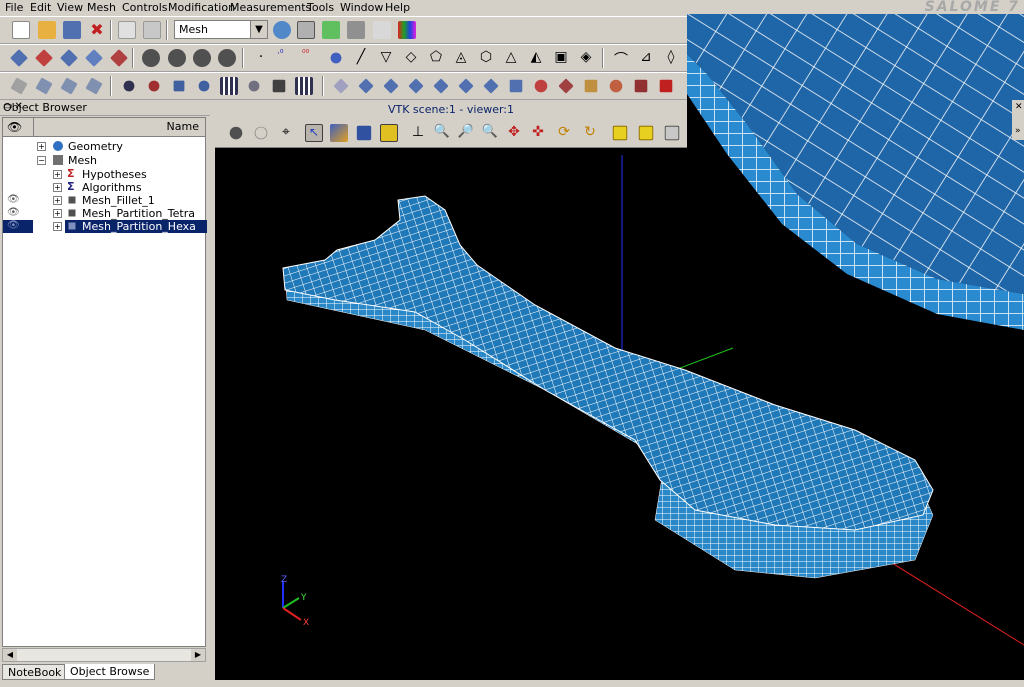  I want to click on chevron-down-icon: ▼, so click(258, 29).